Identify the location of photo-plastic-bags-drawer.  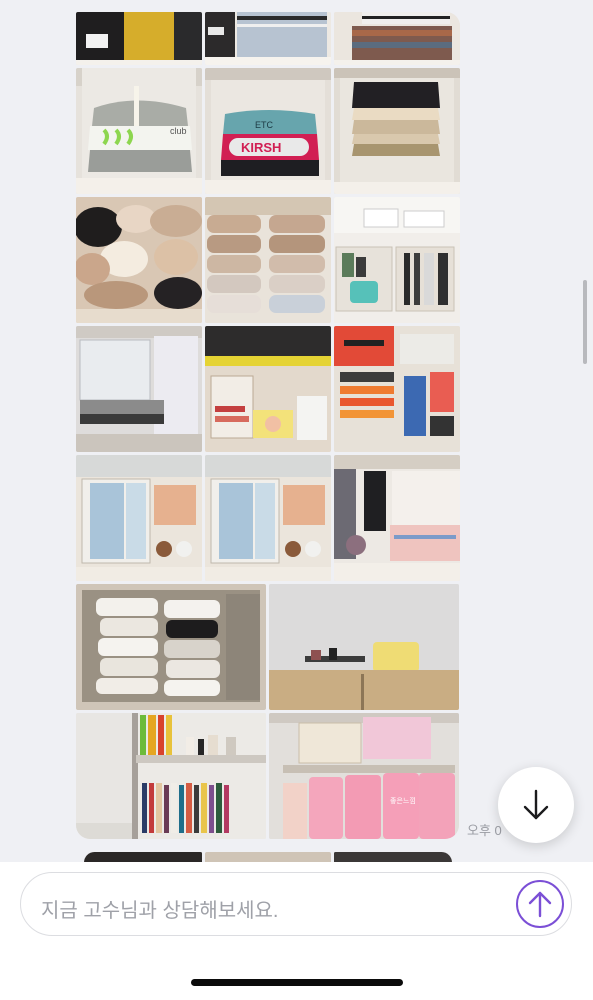
(139, 389).